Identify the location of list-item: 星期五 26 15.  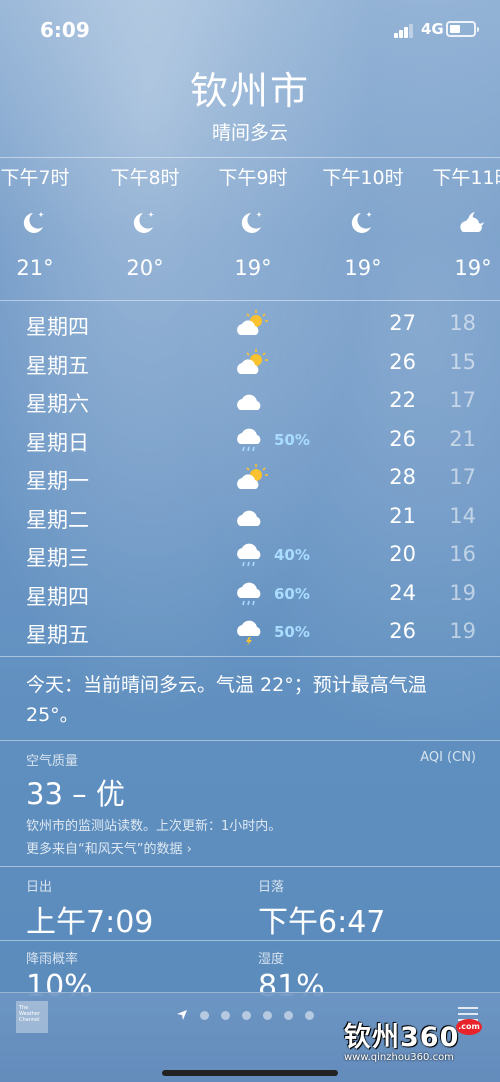
(250, 364).